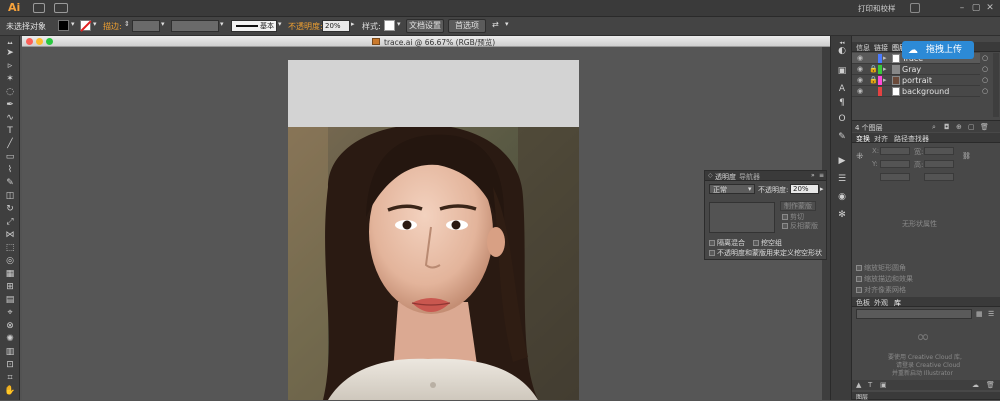 The width and height of the screenshot is (1000, 401). What do you see at coordinates (10, 300) in the screenshot?
I see `gradient-tool-icon: ▤` at bounding box center [10, 300].